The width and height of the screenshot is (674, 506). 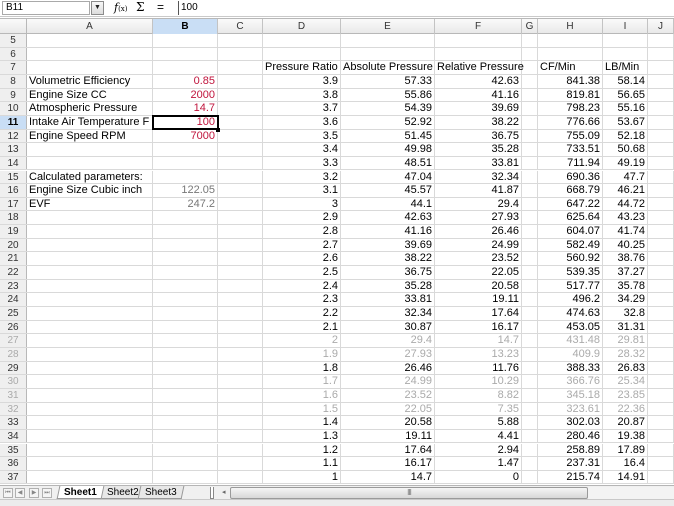 I want to click on cell-f26: 16.17, so click(x=478, y=327).